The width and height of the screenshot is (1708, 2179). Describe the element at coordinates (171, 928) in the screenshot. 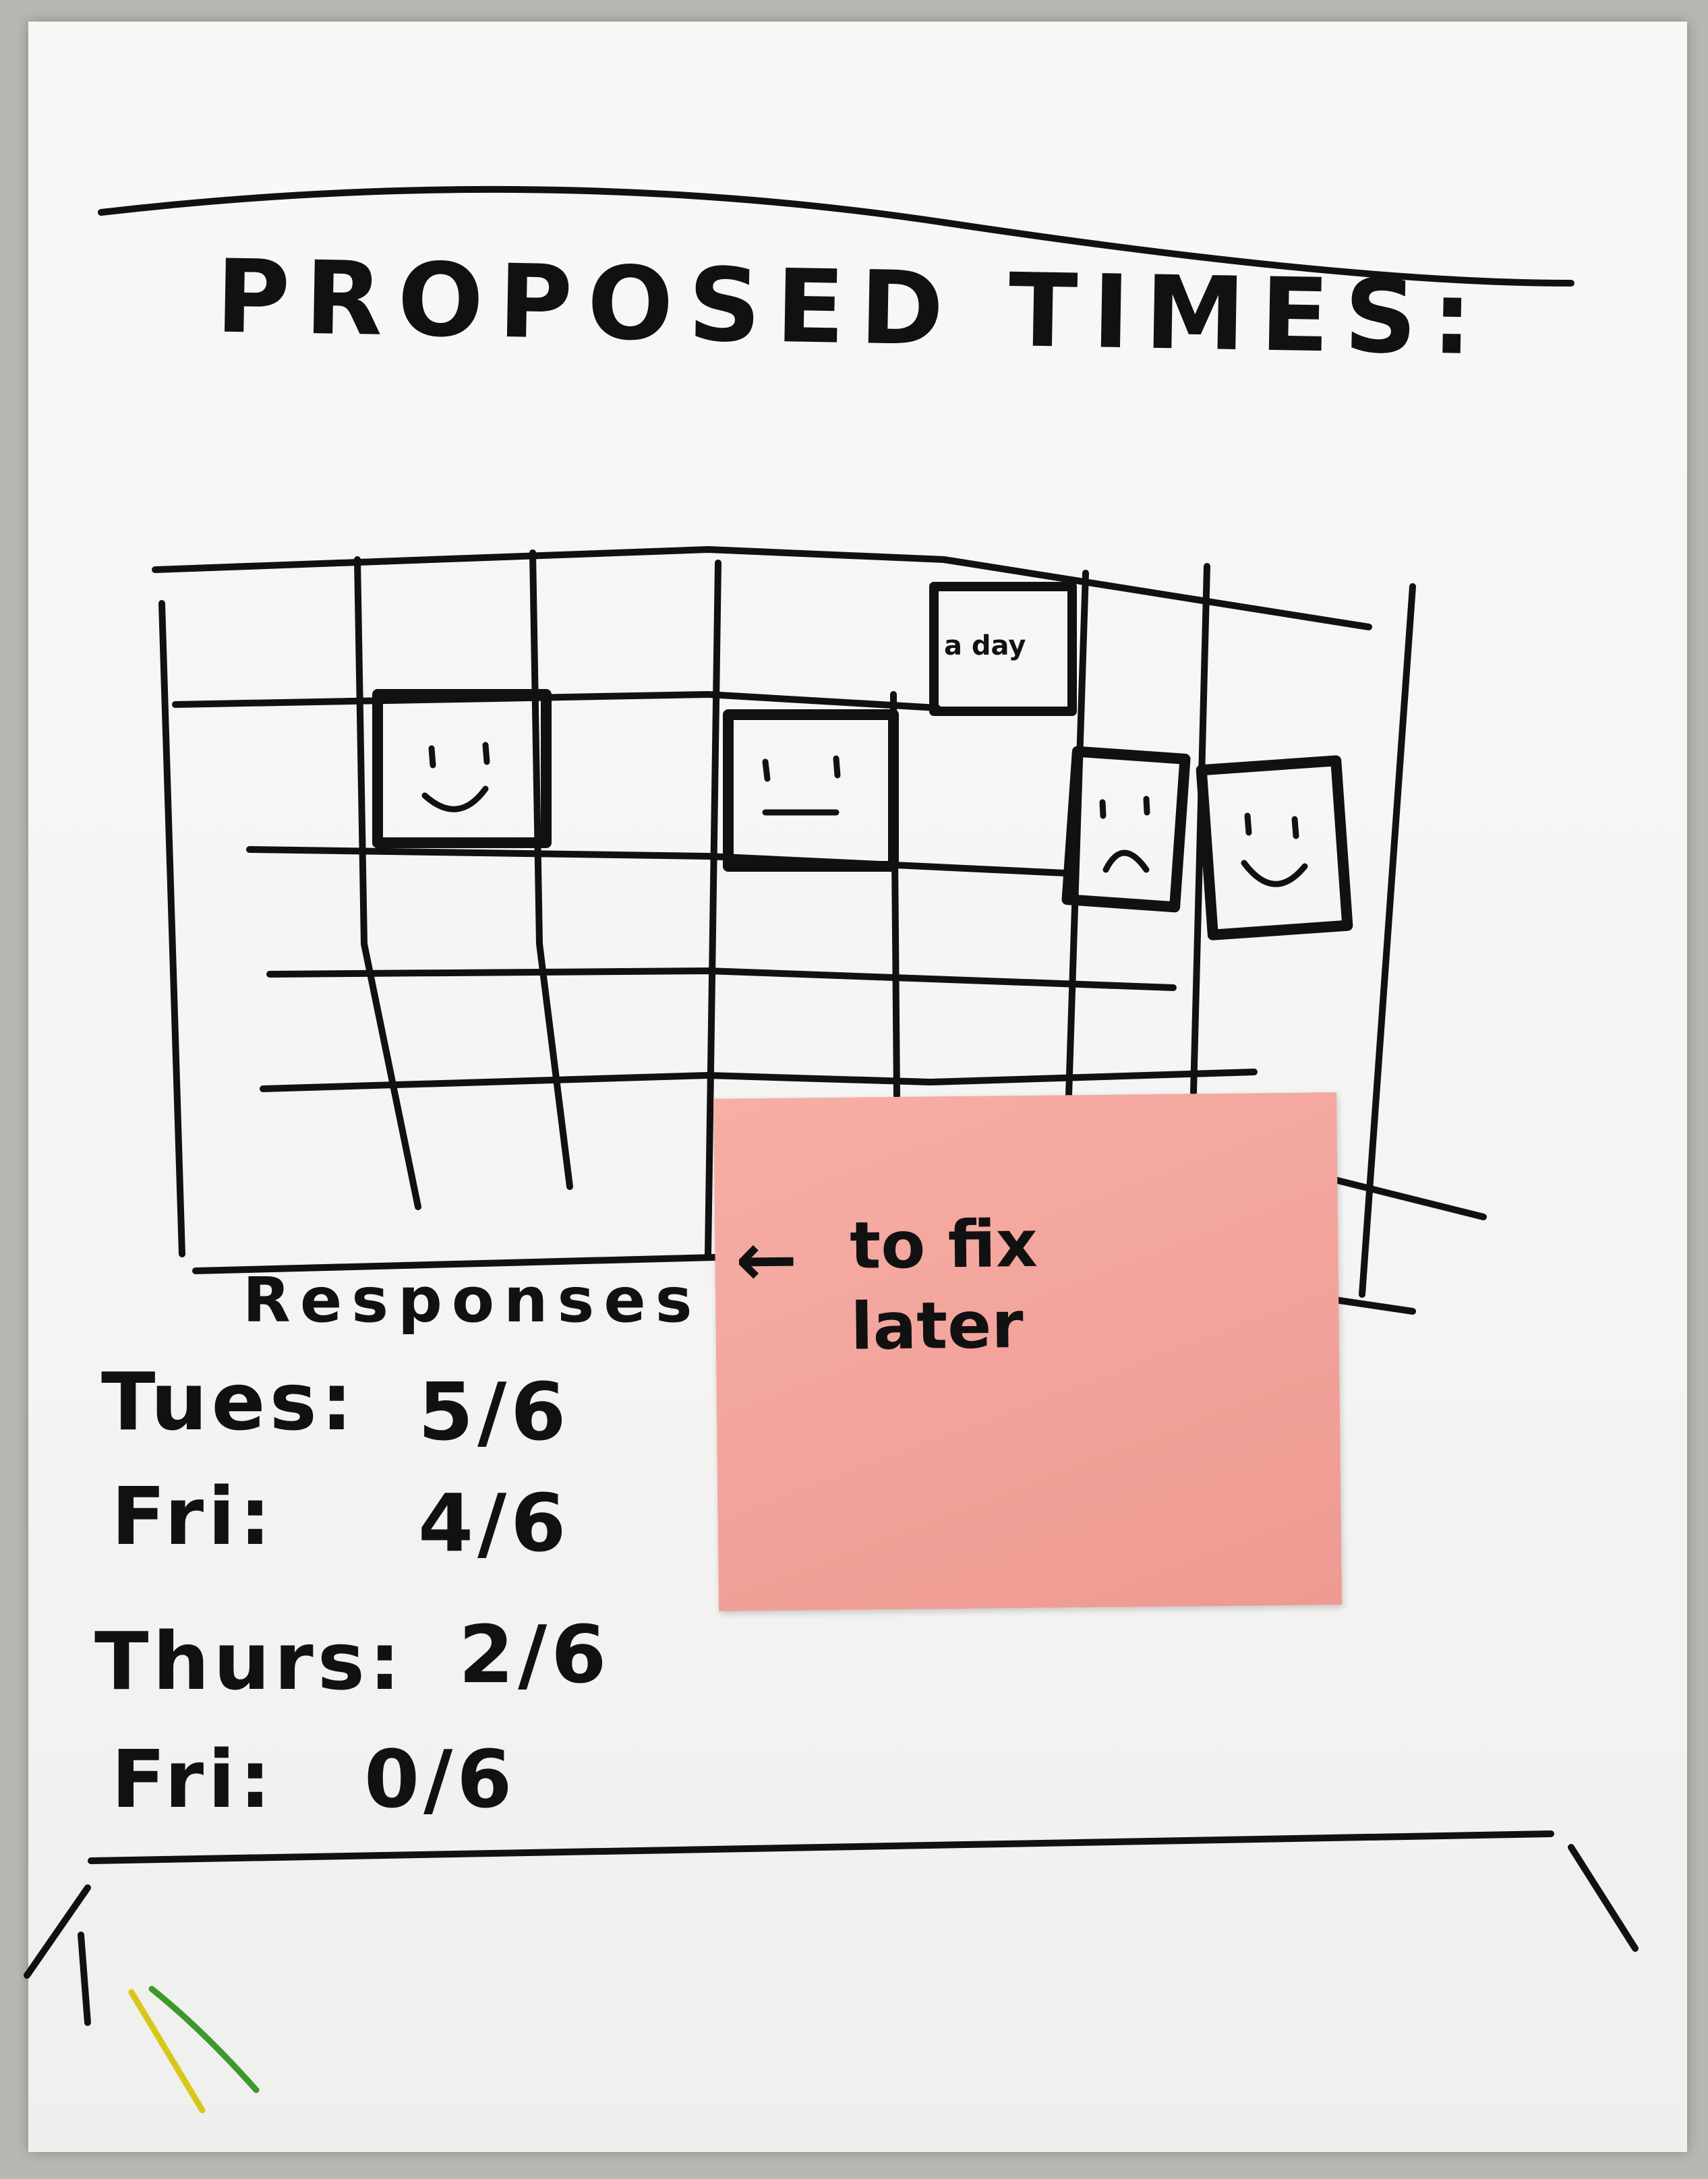

I see `calendar-left-edge` at that location.